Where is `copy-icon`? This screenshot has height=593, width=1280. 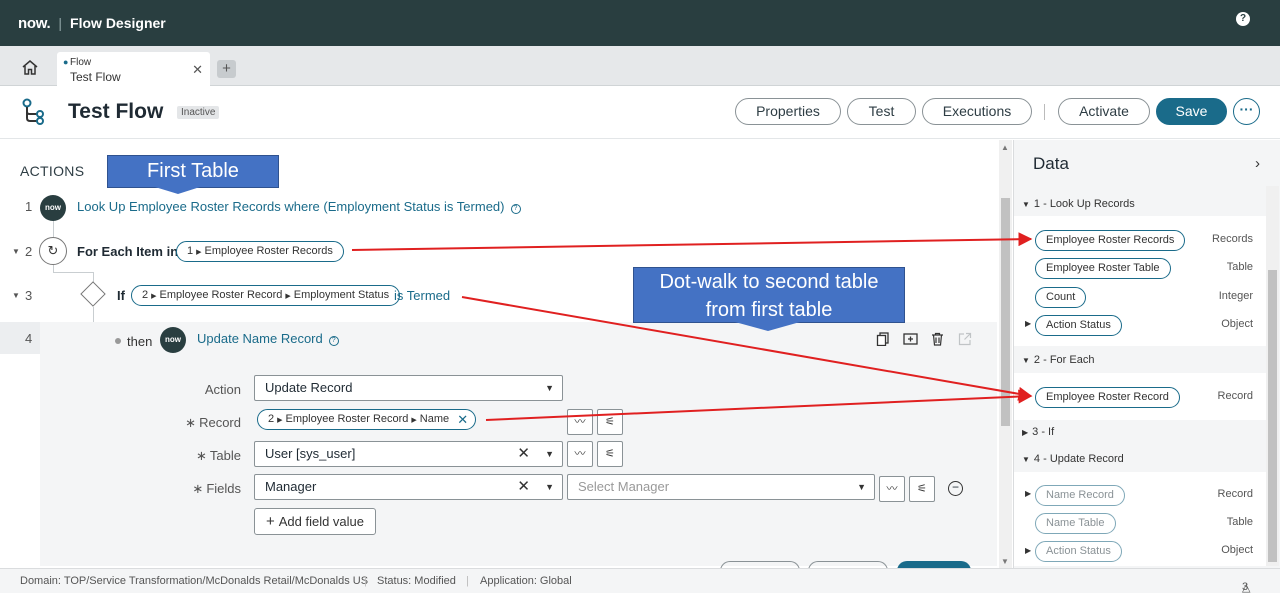 copy-icon is located at coordinates (883, 339).